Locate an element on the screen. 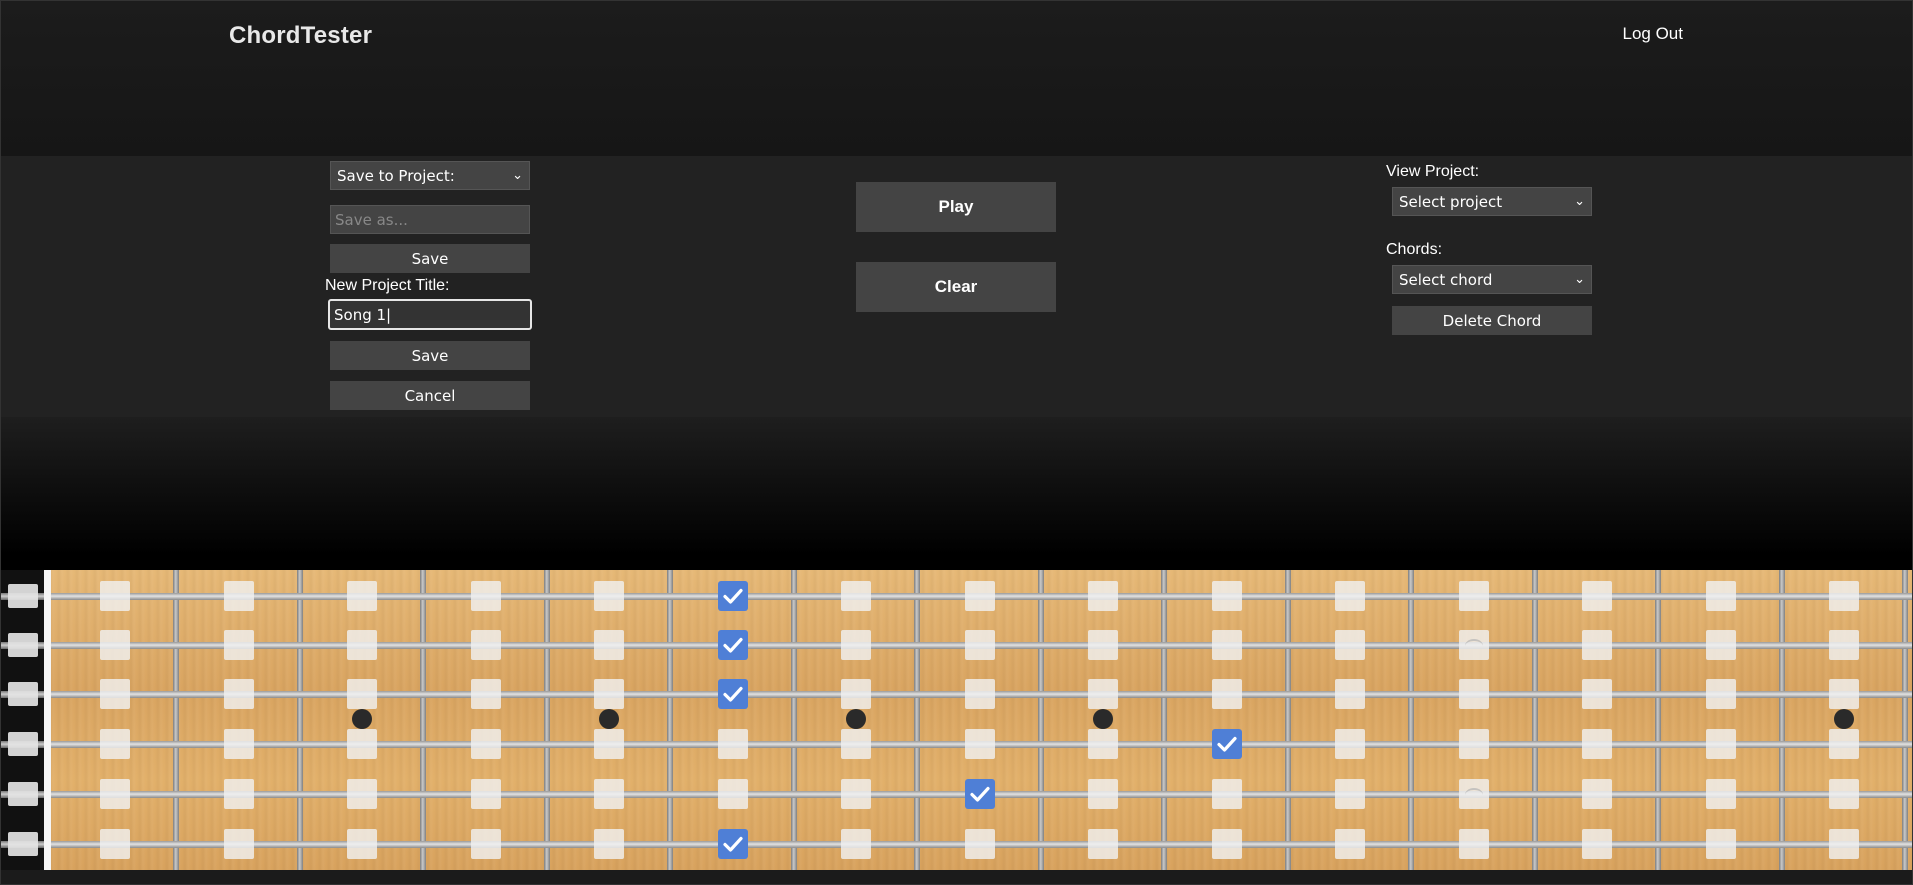 Image resolution: width=1913 pixels, height=885 pixels. brand-logo: ChordTester is located at coordinates (300, 36).